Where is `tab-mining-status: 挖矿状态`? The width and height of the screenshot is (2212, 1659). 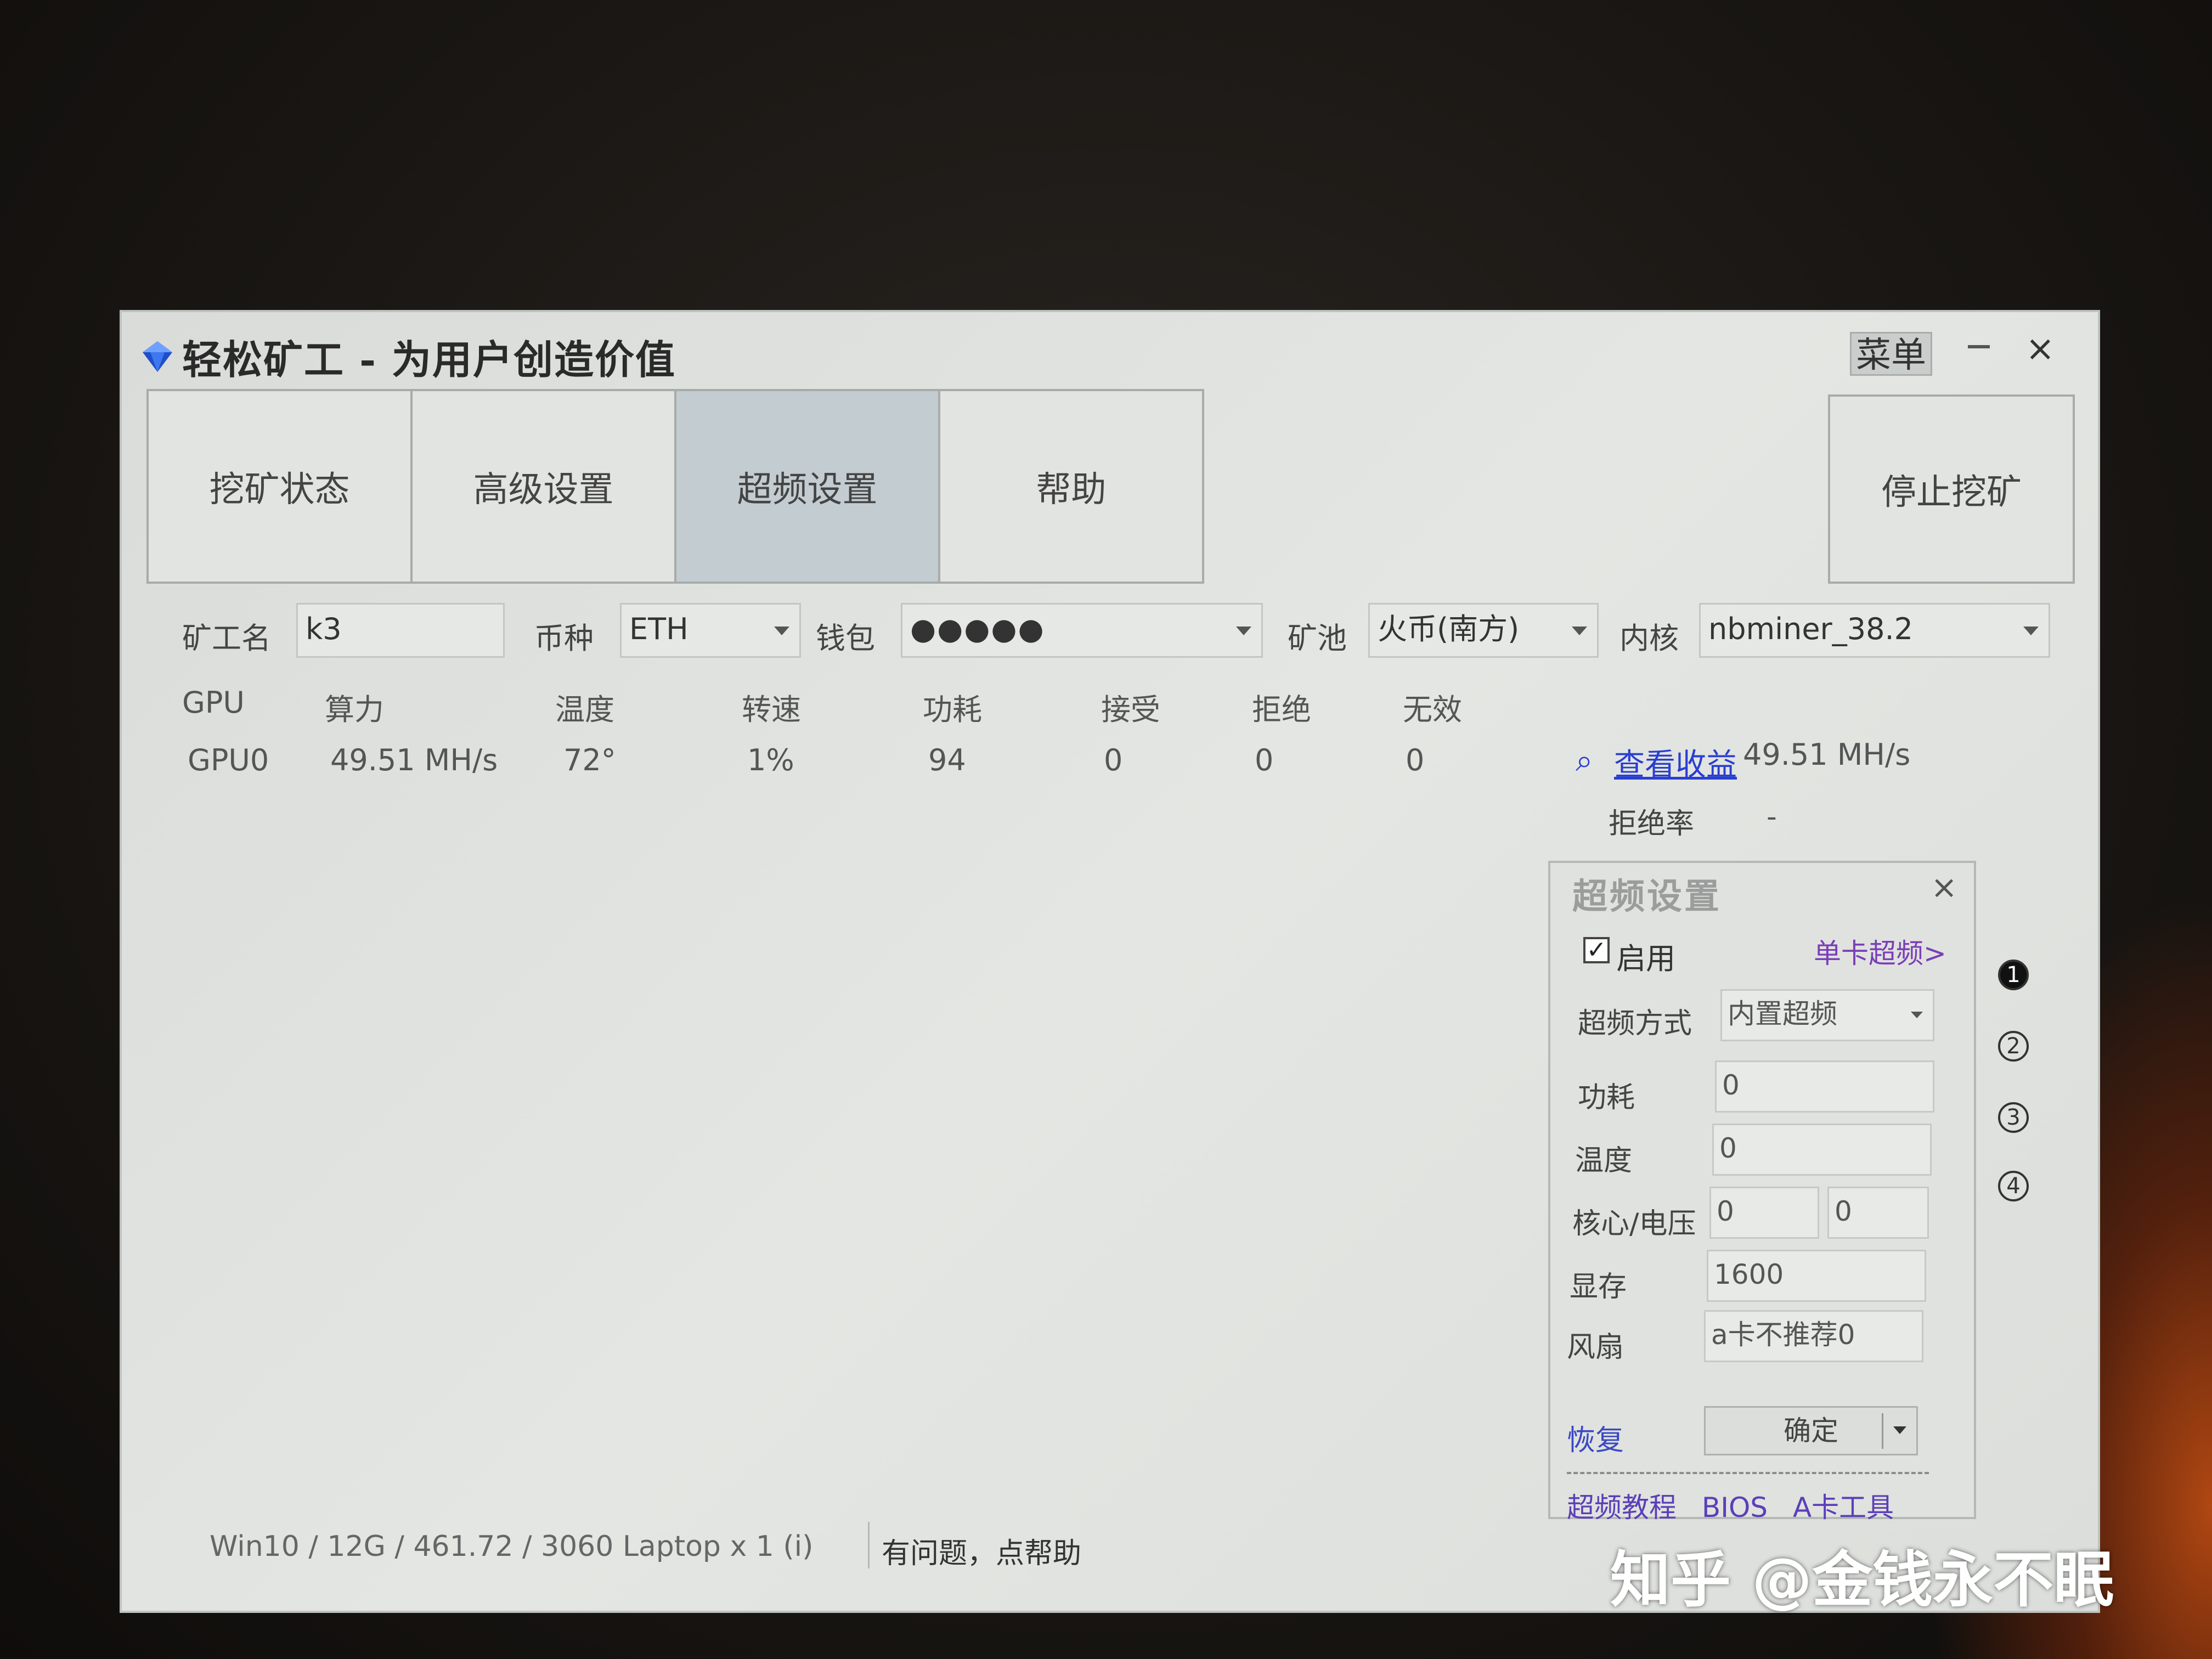
tab-mining-status: 挖矿状态 is located at coordinates (279, 486).